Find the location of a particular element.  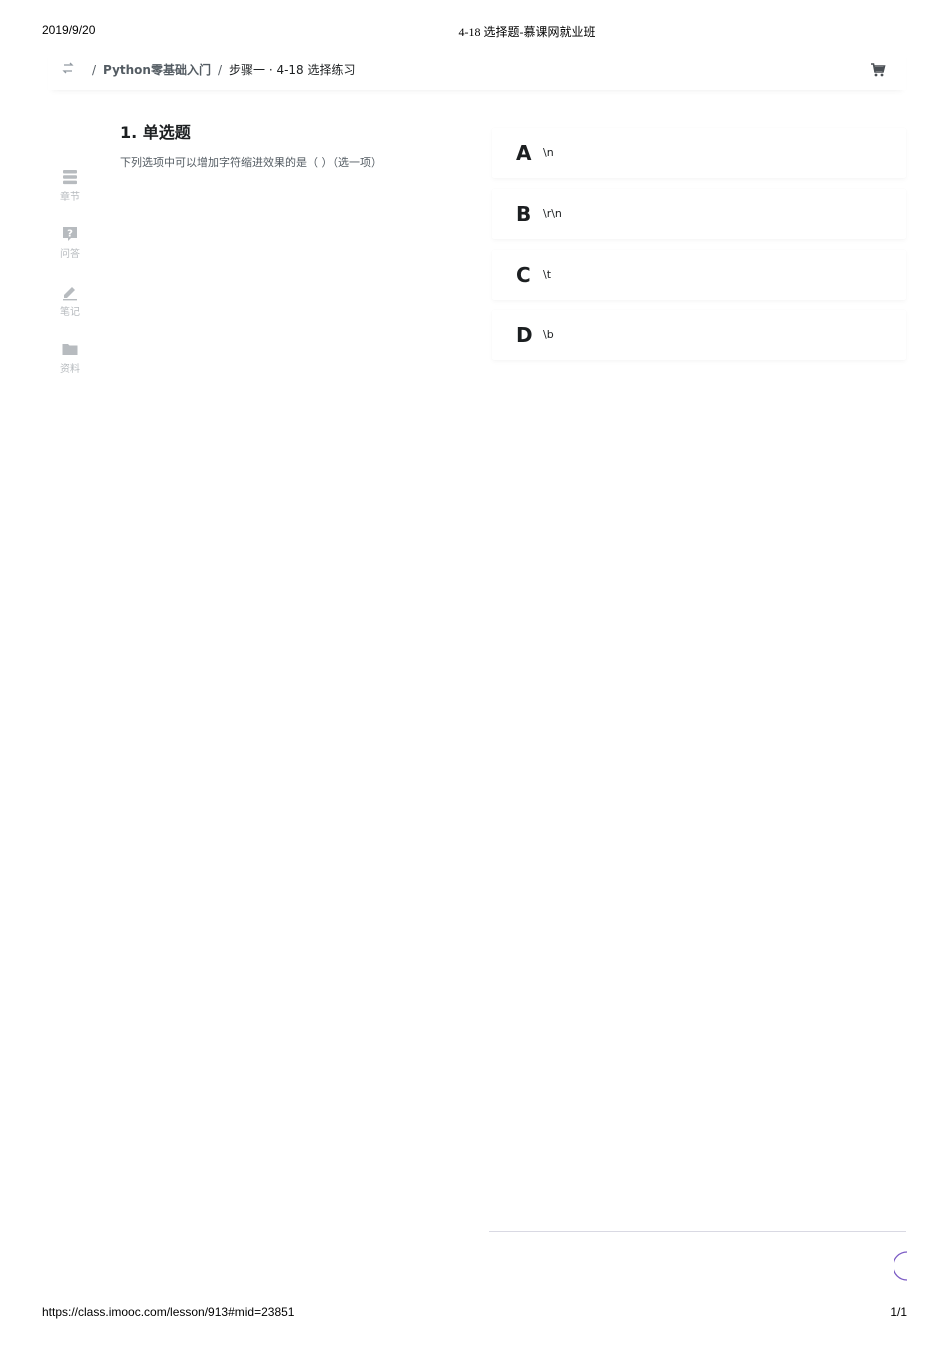

option-value: \n is located at coordinates (548, 152).